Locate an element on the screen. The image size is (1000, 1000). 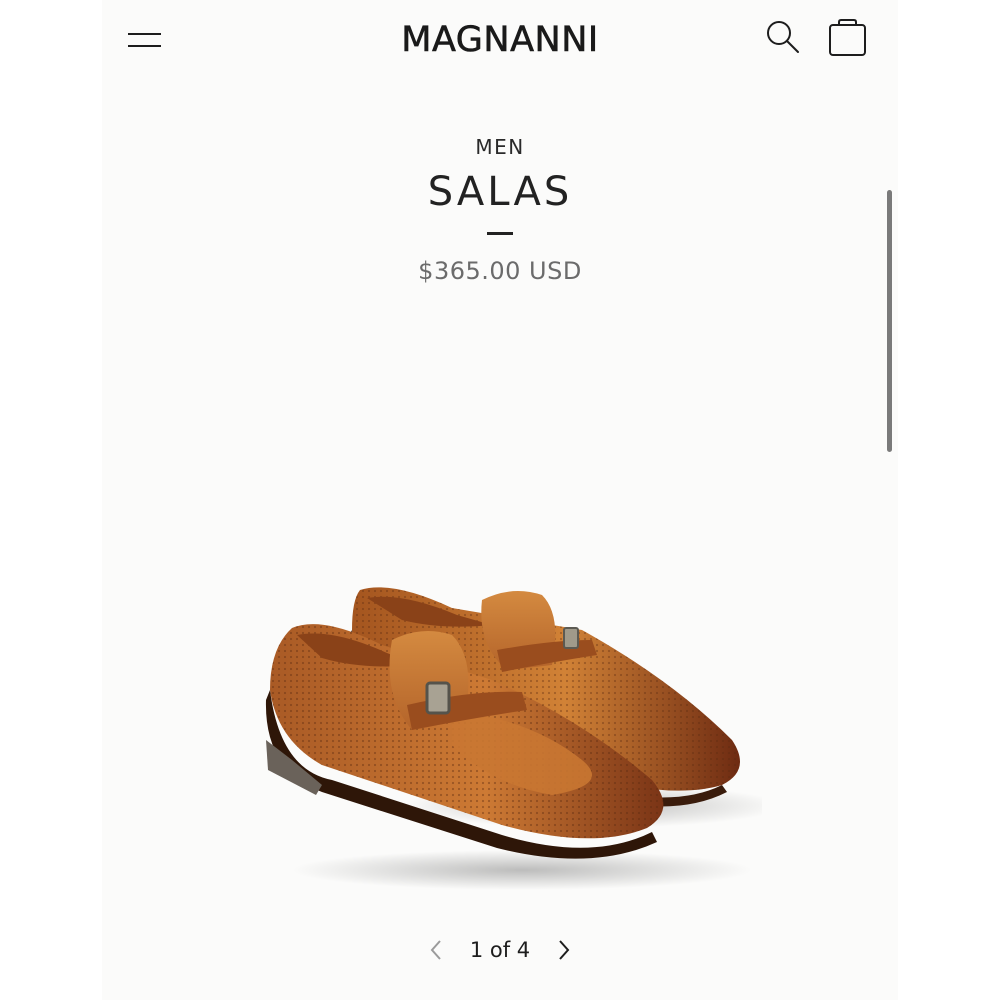
gallery-pager: 1 of 4 is located at coordinates (500, 950).